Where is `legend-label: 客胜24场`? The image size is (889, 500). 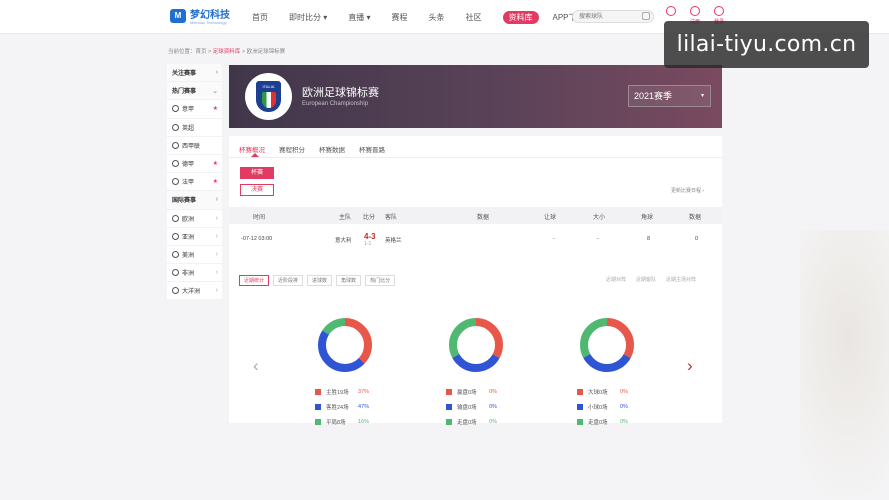
legend-label: 客胜24场 is located at coordinates (337, 407).